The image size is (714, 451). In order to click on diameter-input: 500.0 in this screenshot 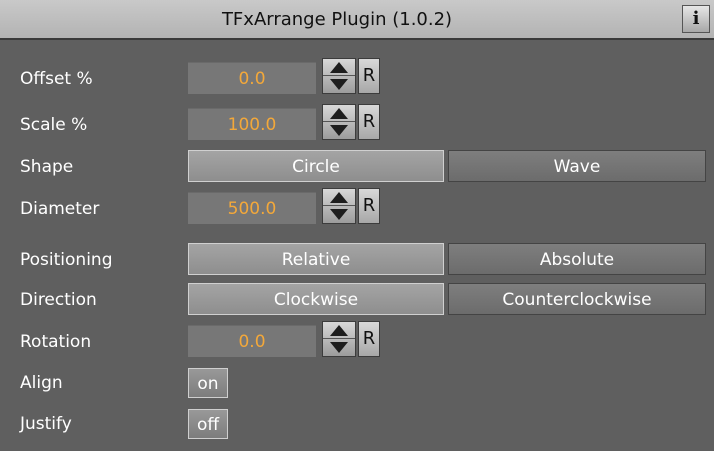, I will do `click(252, 208)`.